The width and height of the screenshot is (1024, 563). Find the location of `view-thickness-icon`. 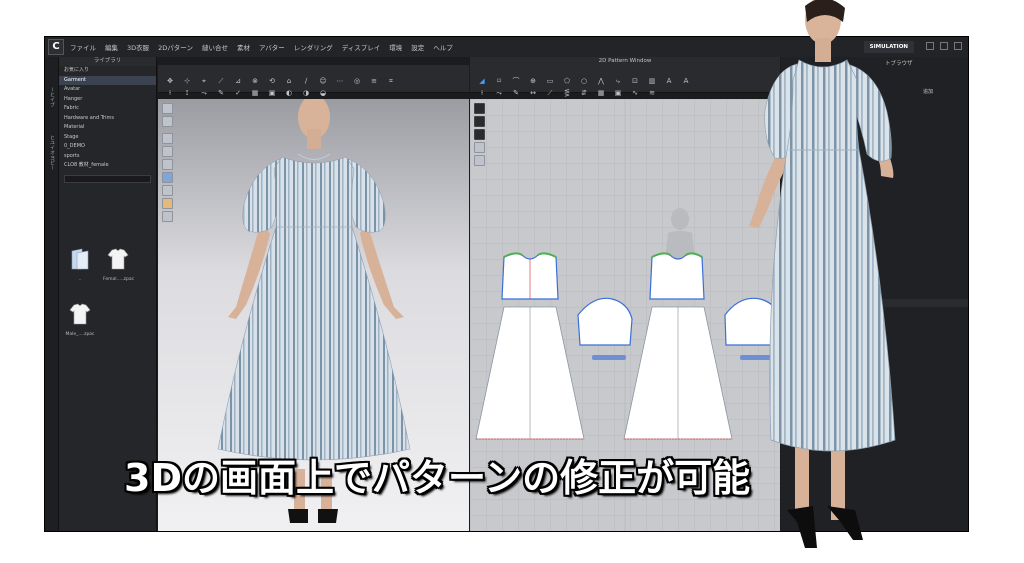

view-thickness-icon is located at coordinates (167, 164).